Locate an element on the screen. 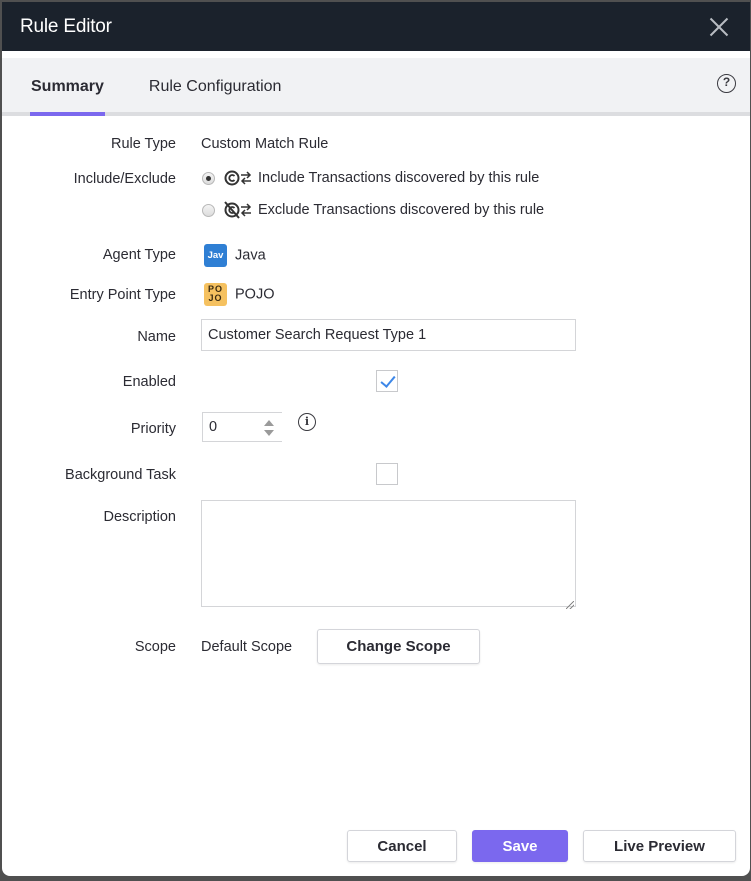 The height and width of the screenshot is (881, 751). enabled-row: Enabled is located at coordinates (200, 383).